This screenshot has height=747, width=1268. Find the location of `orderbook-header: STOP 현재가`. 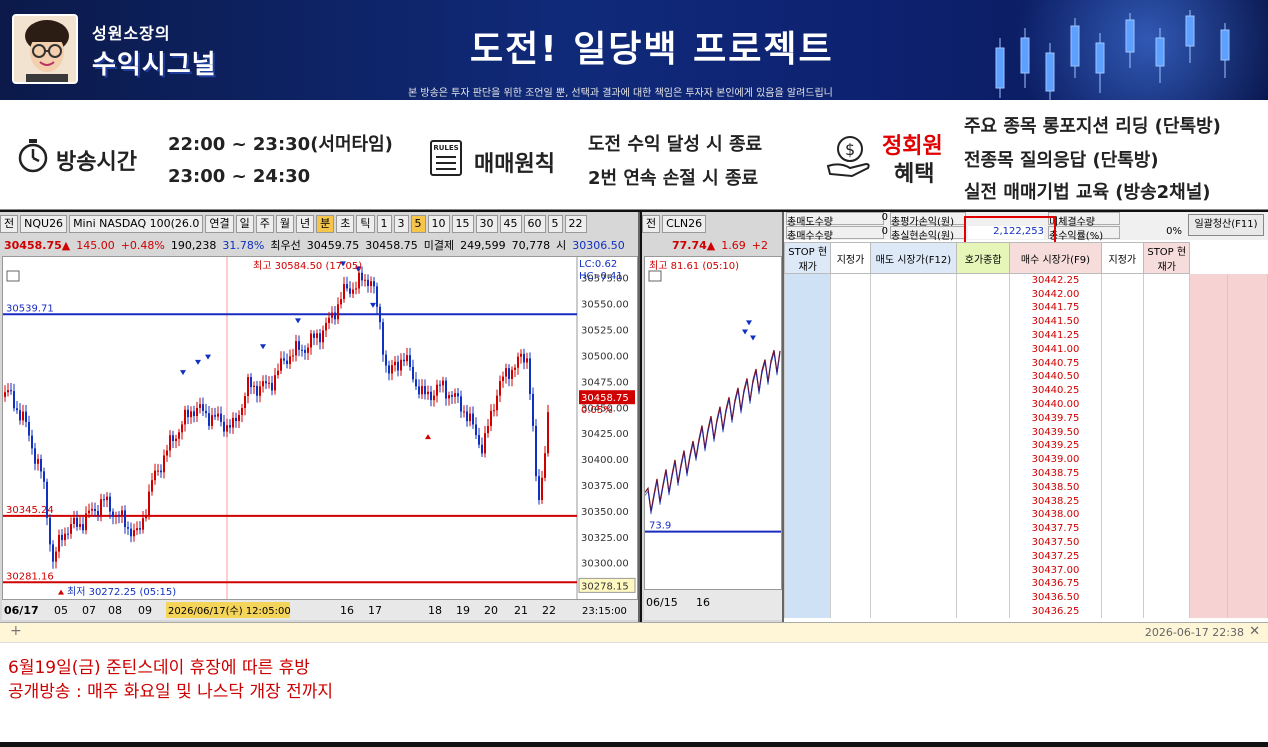

orderbook-header: STOP 현재가 is located at coordinates (808, 258).